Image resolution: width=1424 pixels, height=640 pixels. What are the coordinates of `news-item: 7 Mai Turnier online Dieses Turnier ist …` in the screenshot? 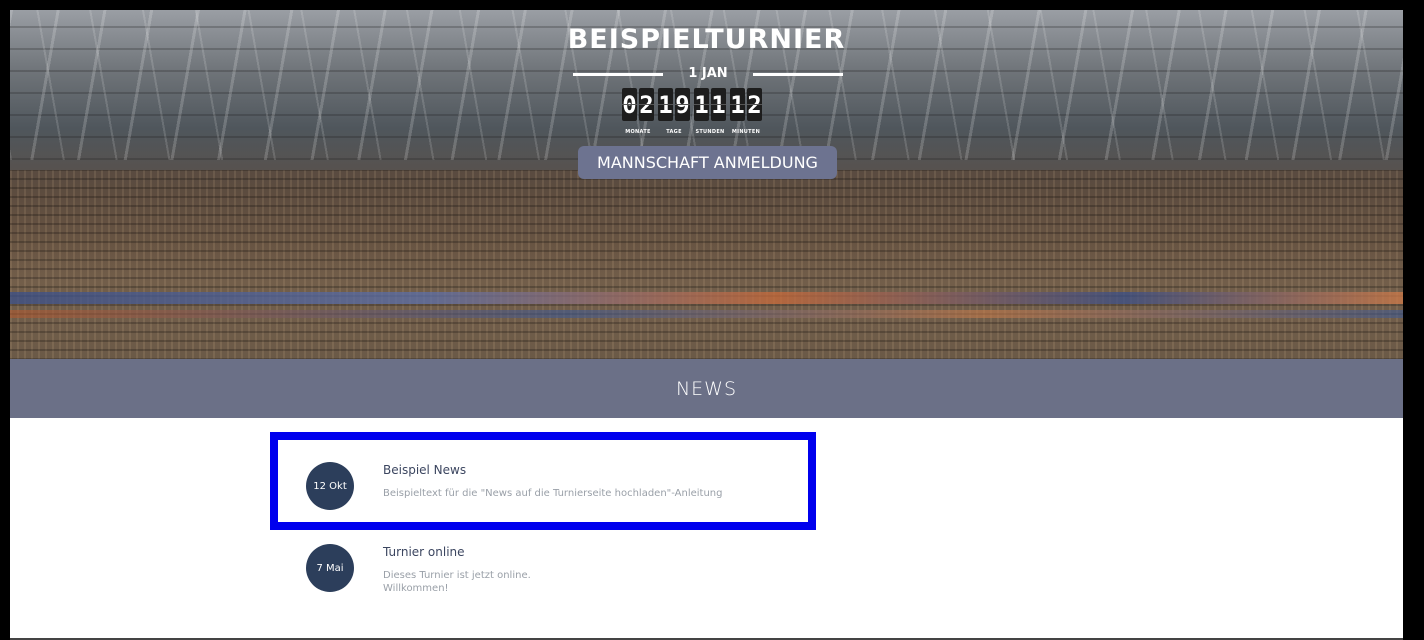 It's located at (543, 563).